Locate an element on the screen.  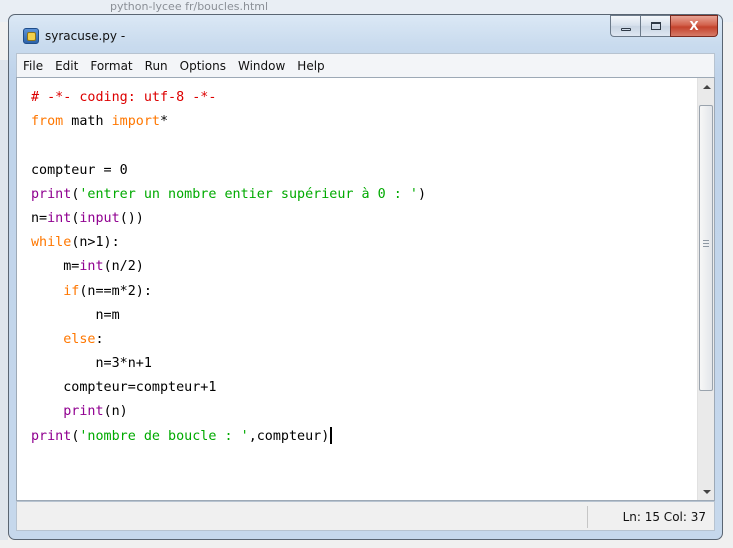
code-token: else is located at coordinates (79, 339).